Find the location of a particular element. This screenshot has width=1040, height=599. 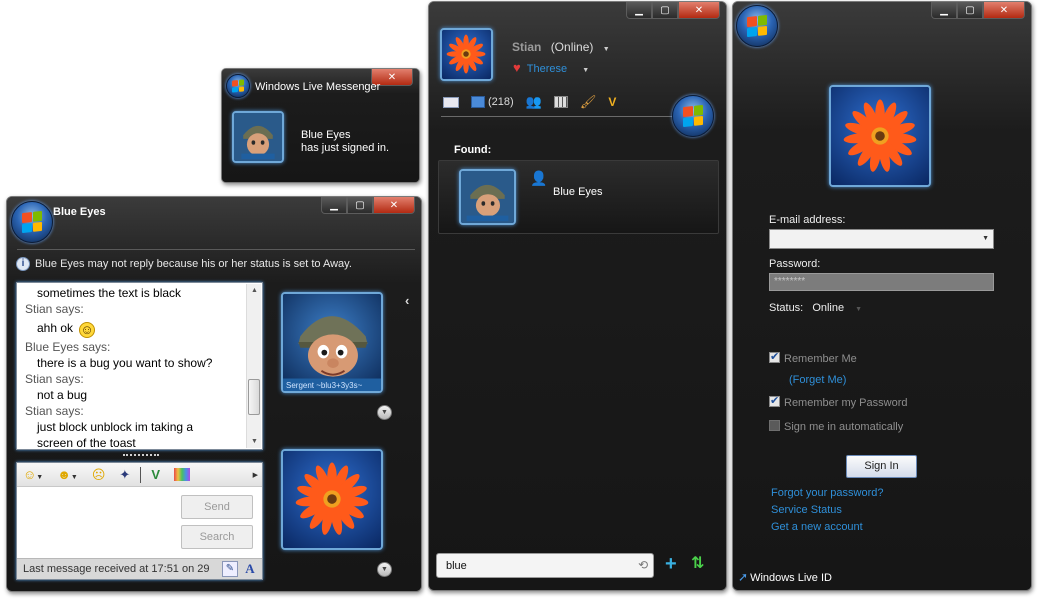

forgot-password-link: Forgot your password? is located at coordinates (827, 493).